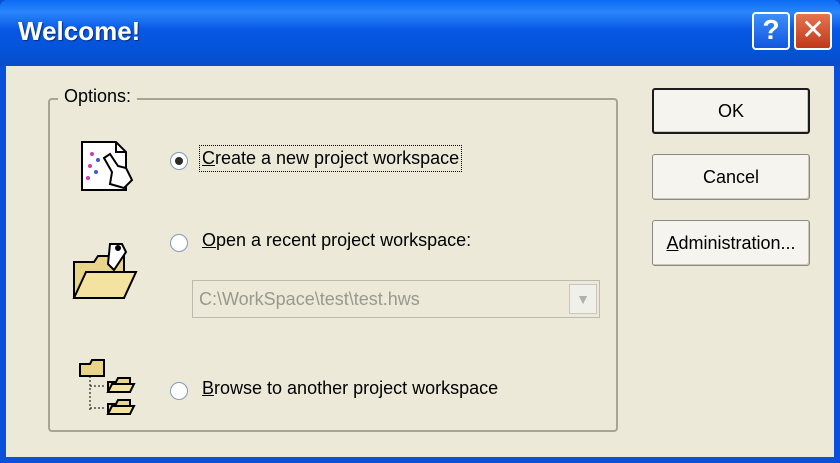 The image size is (840, 463). What do you see at coordinates (356, 388) in the screenshot?
I see `option-browse-text: rowse to another project workspace` at bounding box center [356, 388].